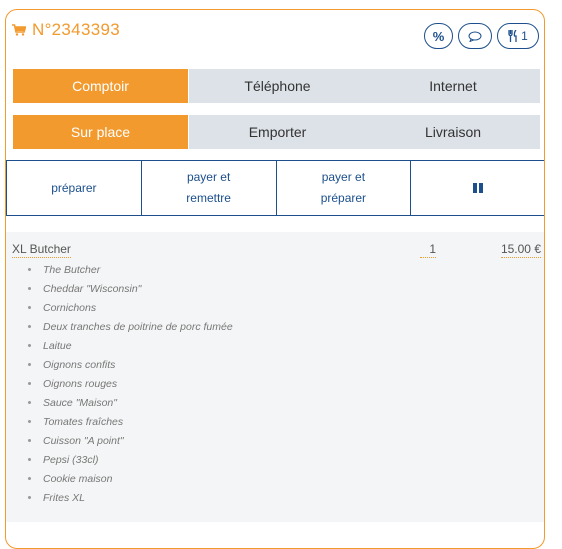 Image resolution: width=562 pixels, height=549 pixels. I want to click on discount-button: %, so click(438, 36).